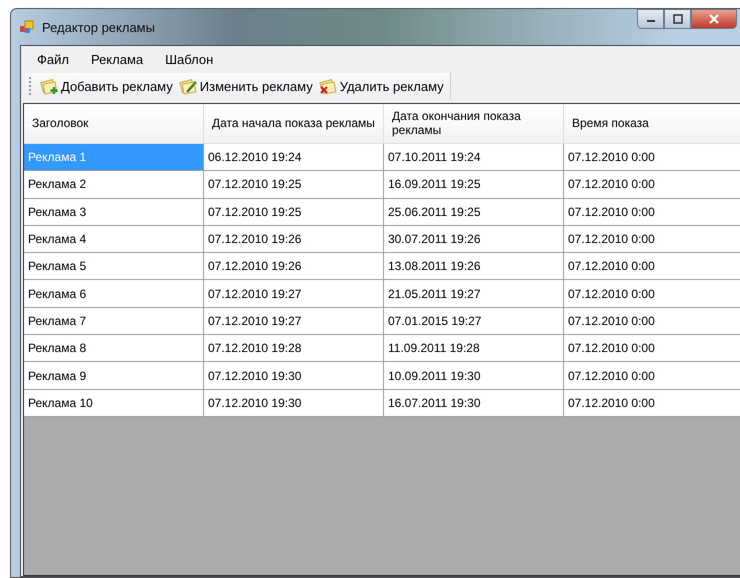 This screenshot has height=578, width=740. What do you see at coordinates (474, 124) in the screenshot?
I see `column-header: Дата окончания показа рекламы` at bounding box center [474, 124].